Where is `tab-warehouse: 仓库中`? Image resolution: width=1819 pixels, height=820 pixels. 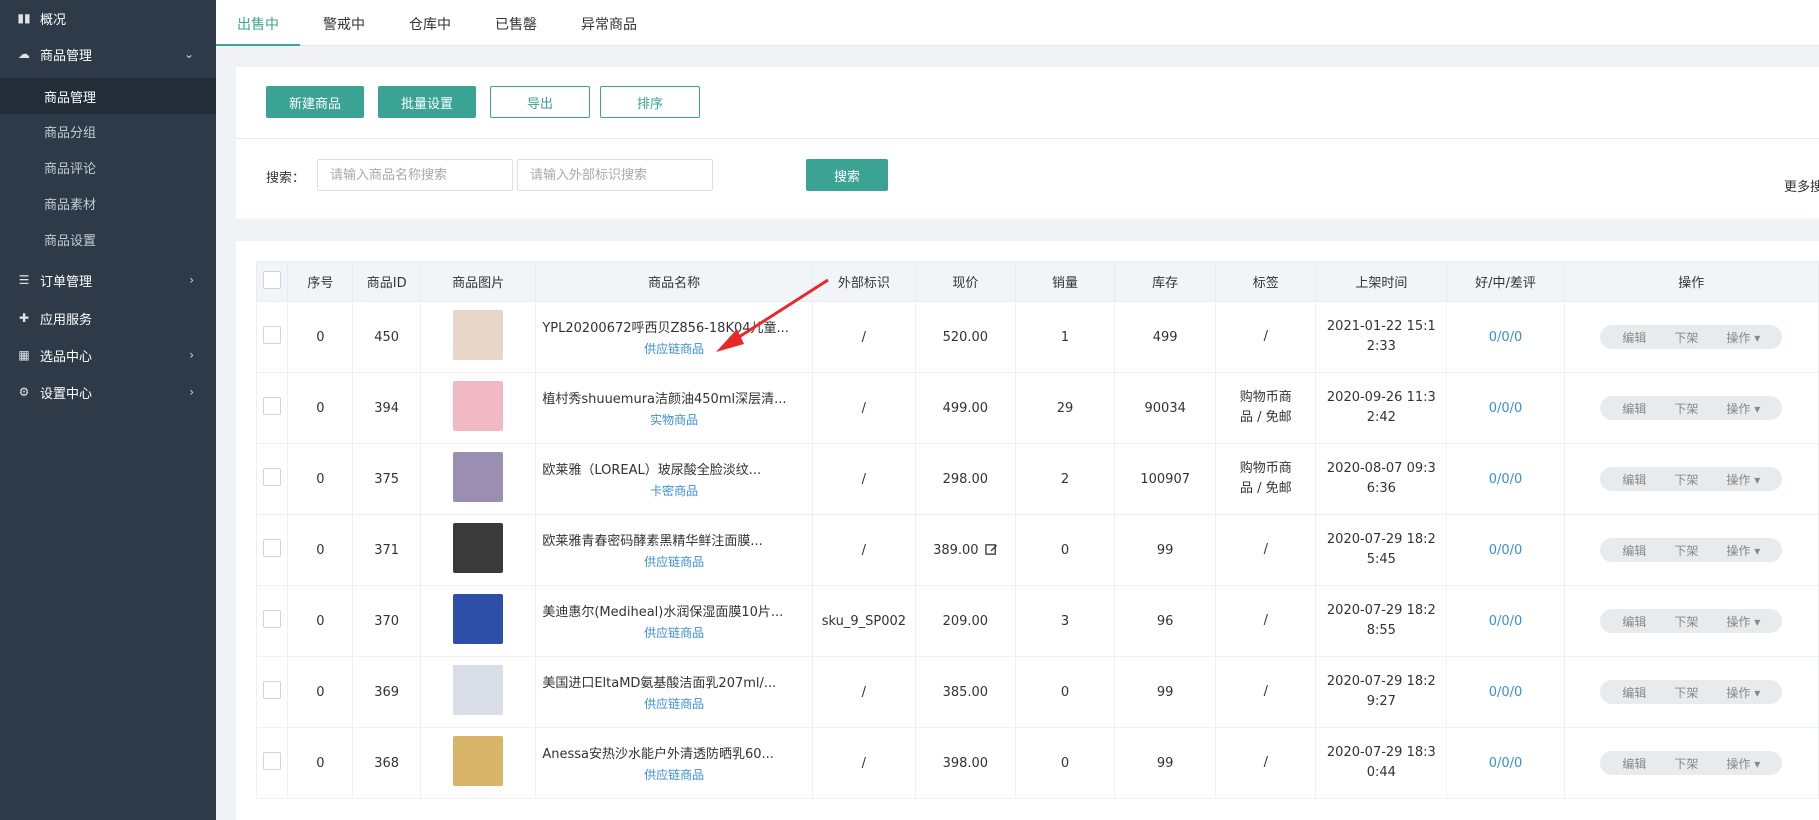
tab-warehouse: 仓库中 is located at coordinates (430, 23).